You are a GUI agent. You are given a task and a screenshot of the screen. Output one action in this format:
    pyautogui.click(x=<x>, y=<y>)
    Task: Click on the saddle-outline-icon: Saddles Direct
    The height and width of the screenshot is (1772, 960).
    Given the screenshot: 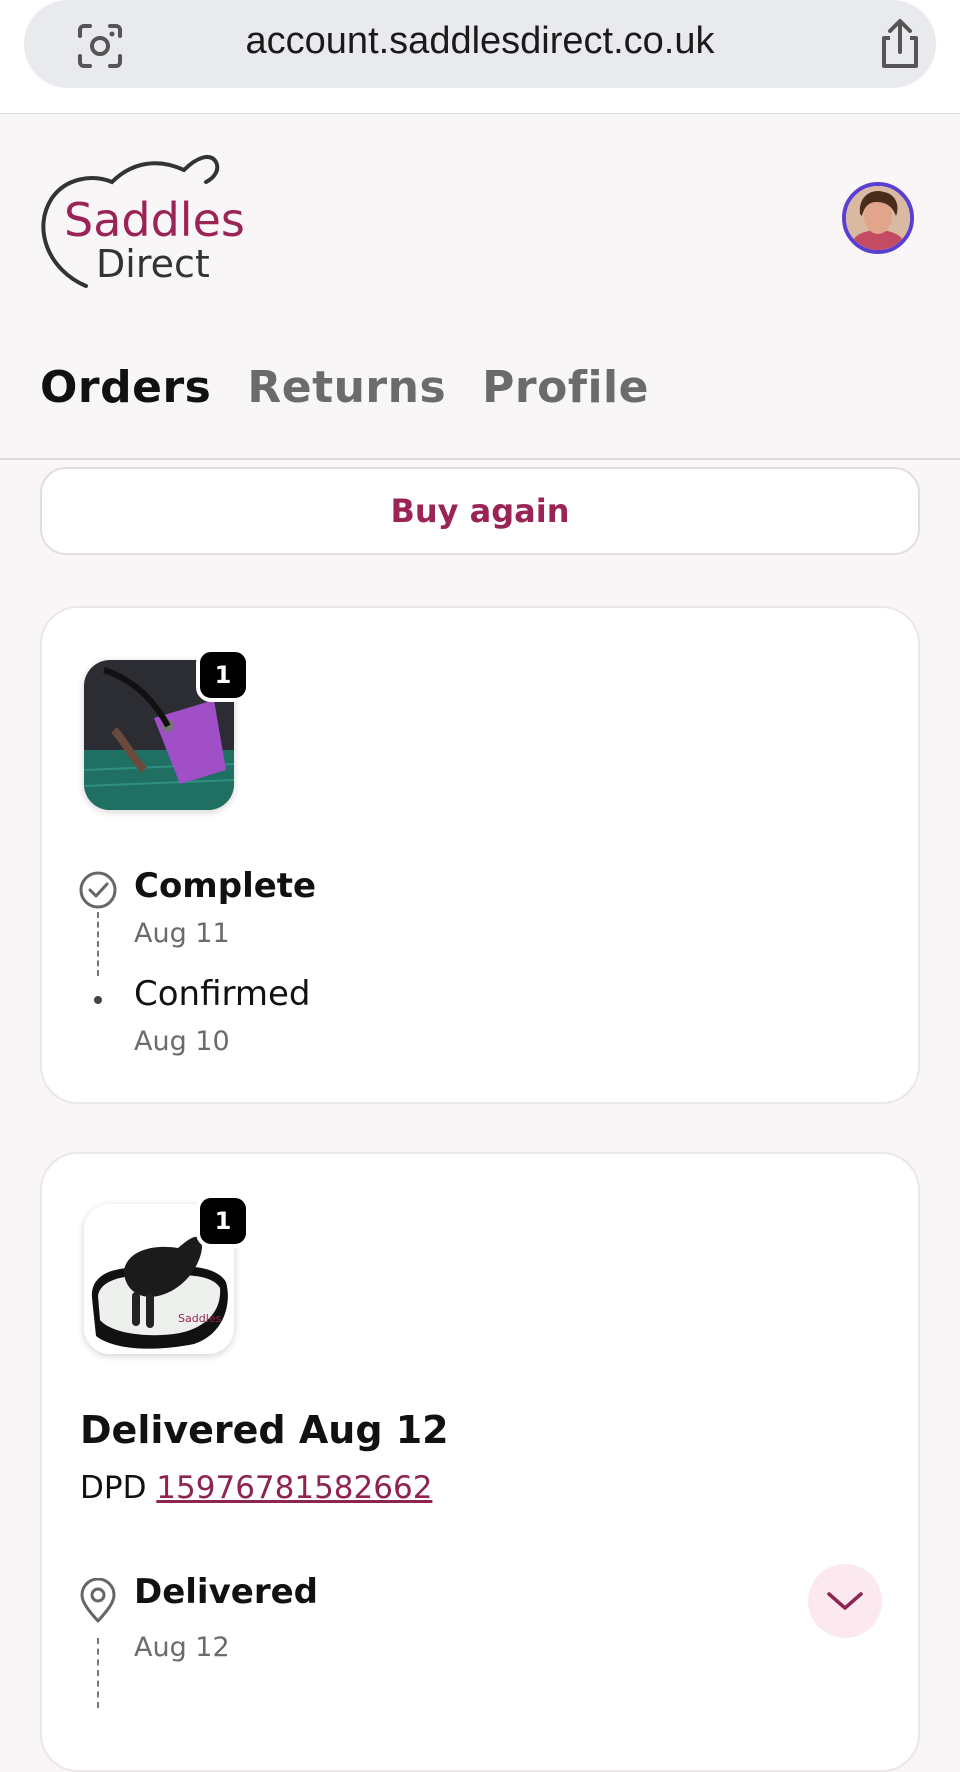 What is the action you would take?
    pyautogui.click(x=143, y=221)
    